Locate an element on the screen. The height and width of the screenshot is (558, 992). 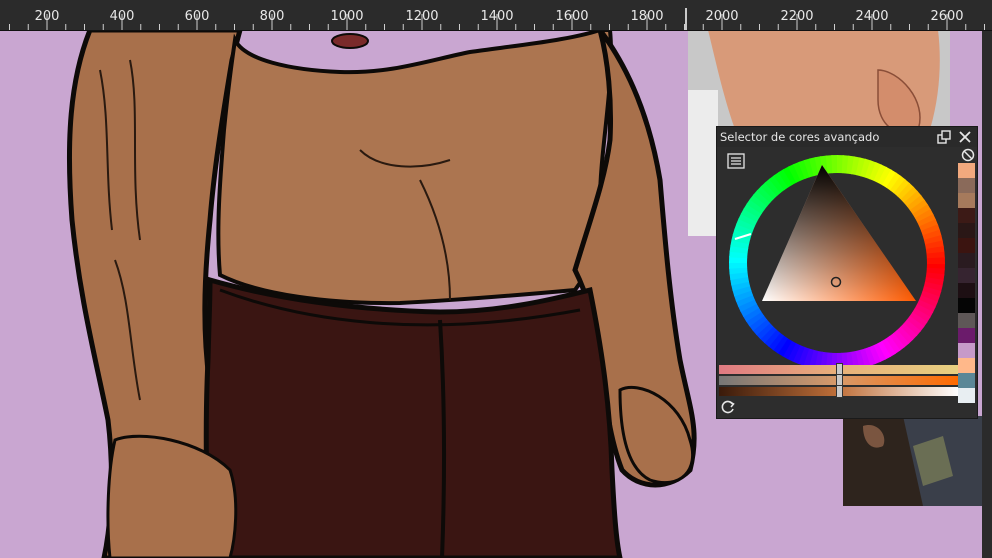
ruler-label: 2200 is located at coordinates (797, 16).